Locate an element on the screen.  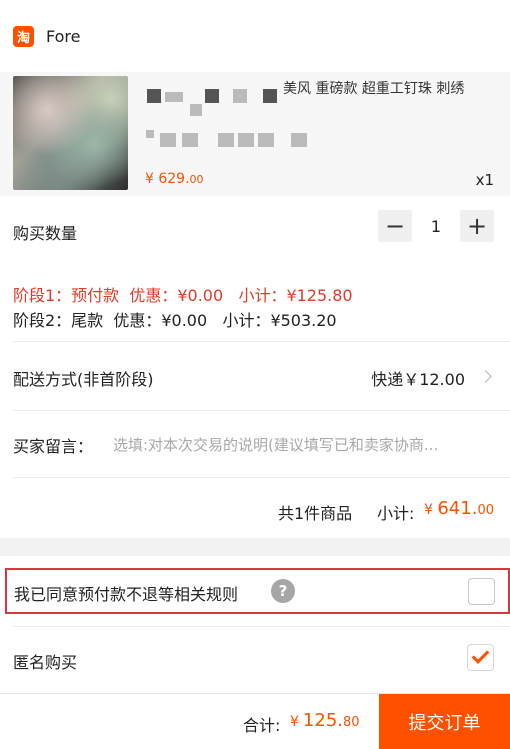
phase-1: 阶段1：预付款 优惠：¥0.00 小计：¥125.80 is located at coordinates (183, 295).